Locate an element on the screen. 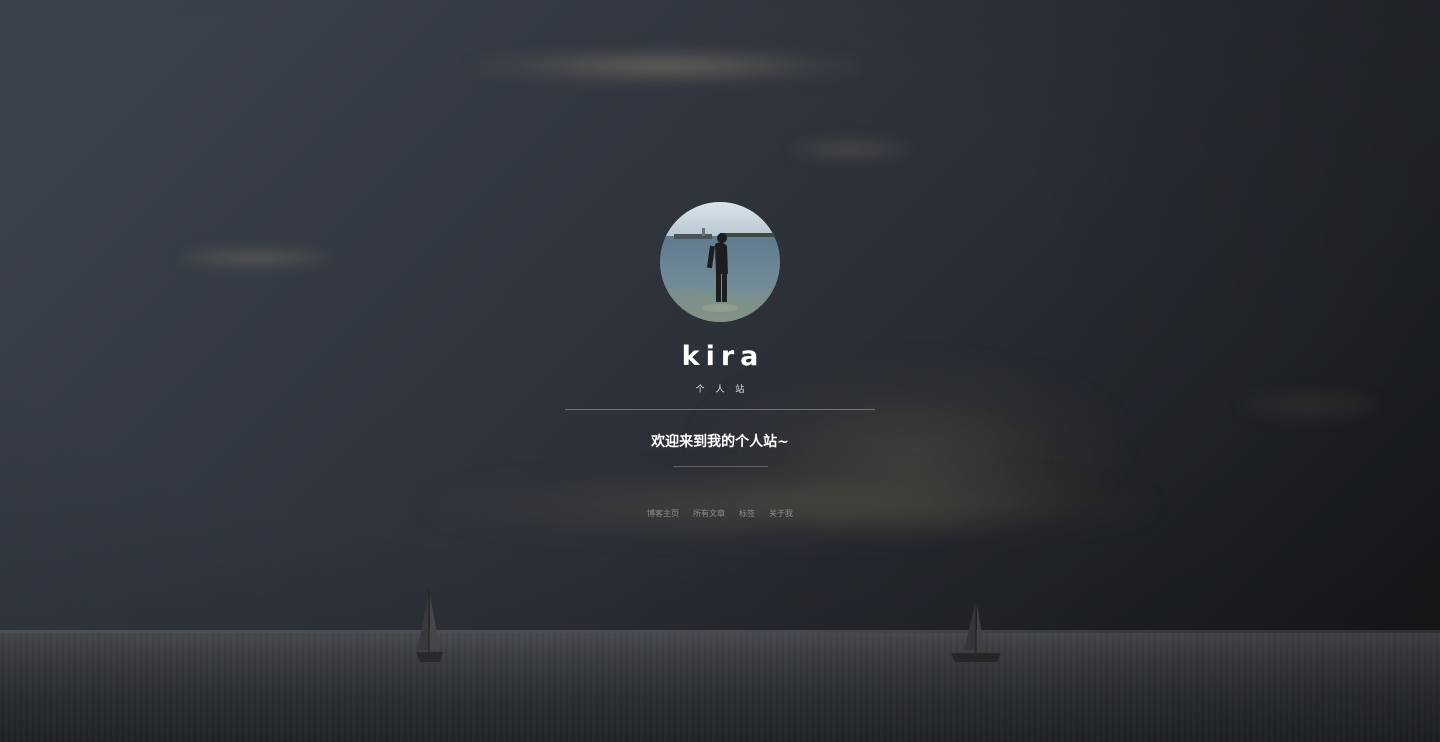  nav-link-tags: 标签 is located at coordinates (747, 514).